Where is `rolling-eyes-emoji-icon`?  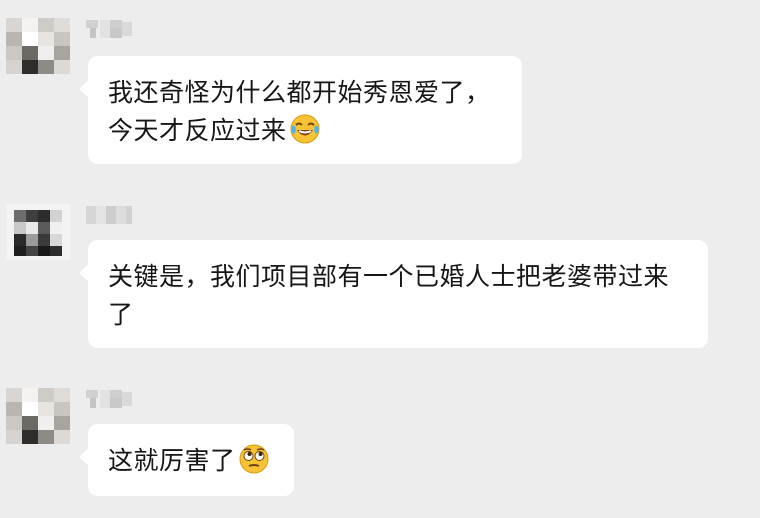
rolling-eyes-emoji-icon is located at coordinates (254, 459).